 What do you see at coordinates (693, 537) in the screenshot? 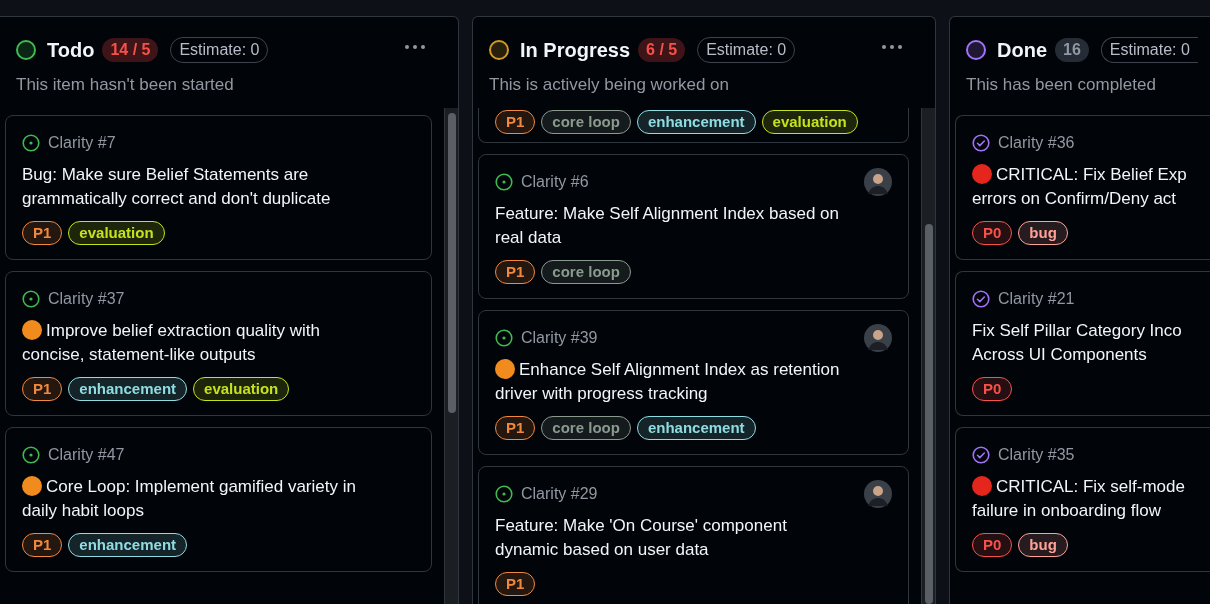
I see `issue-title: Feature: Make 'On Course' component dynamic based on user data` at bounding box center [693, 537].